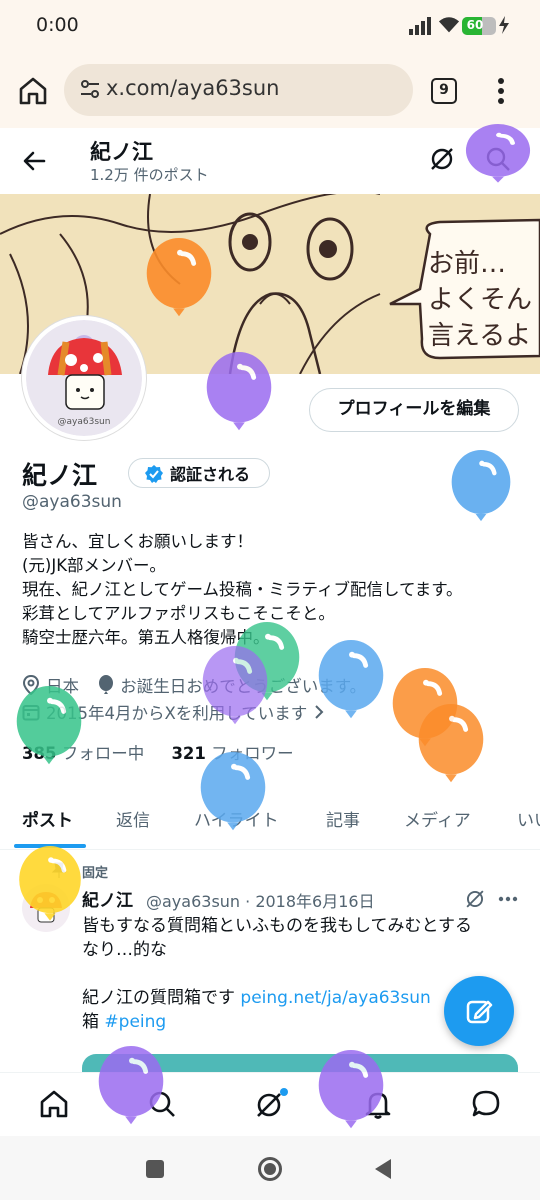 The width and height of the screenshot is (540, 1200). I want to click on tab-articles: 記事, so click(343, 818).